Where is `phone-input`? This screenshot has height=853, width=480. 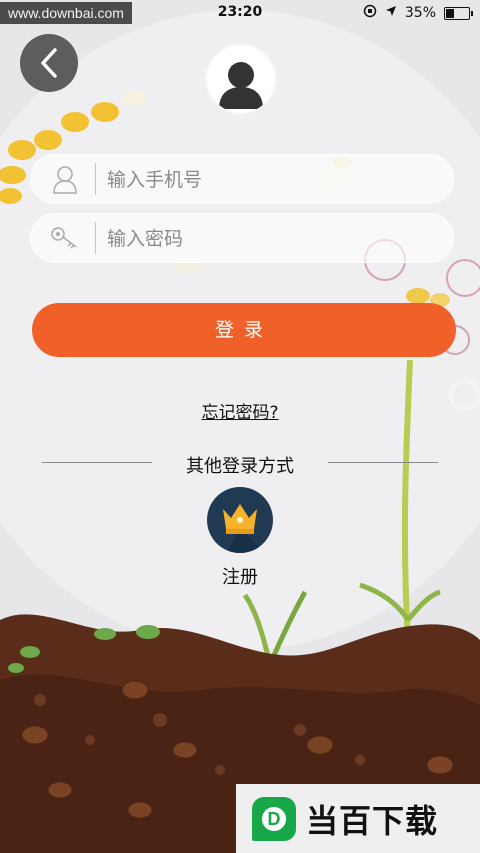 phone-input is located at coordinates (267, 180).